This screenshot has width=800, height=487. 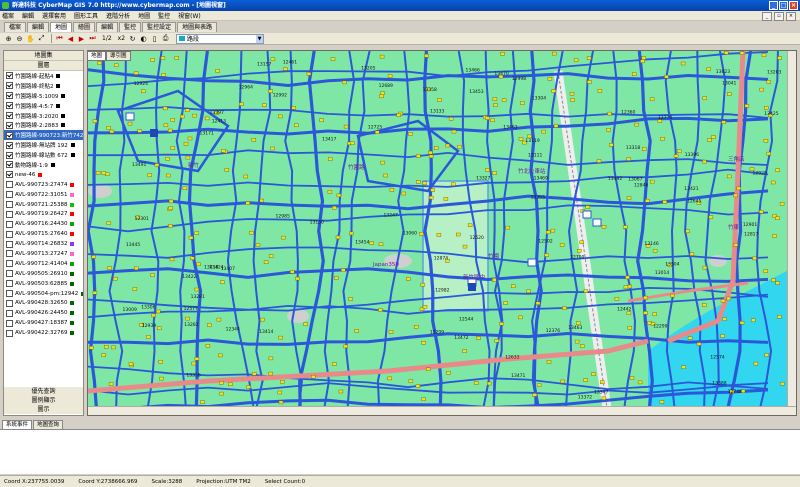 What do you see at coordinates (154, 38) in the screenshot?
I see `page-icon: ▯` at bounding box center [154, 38].